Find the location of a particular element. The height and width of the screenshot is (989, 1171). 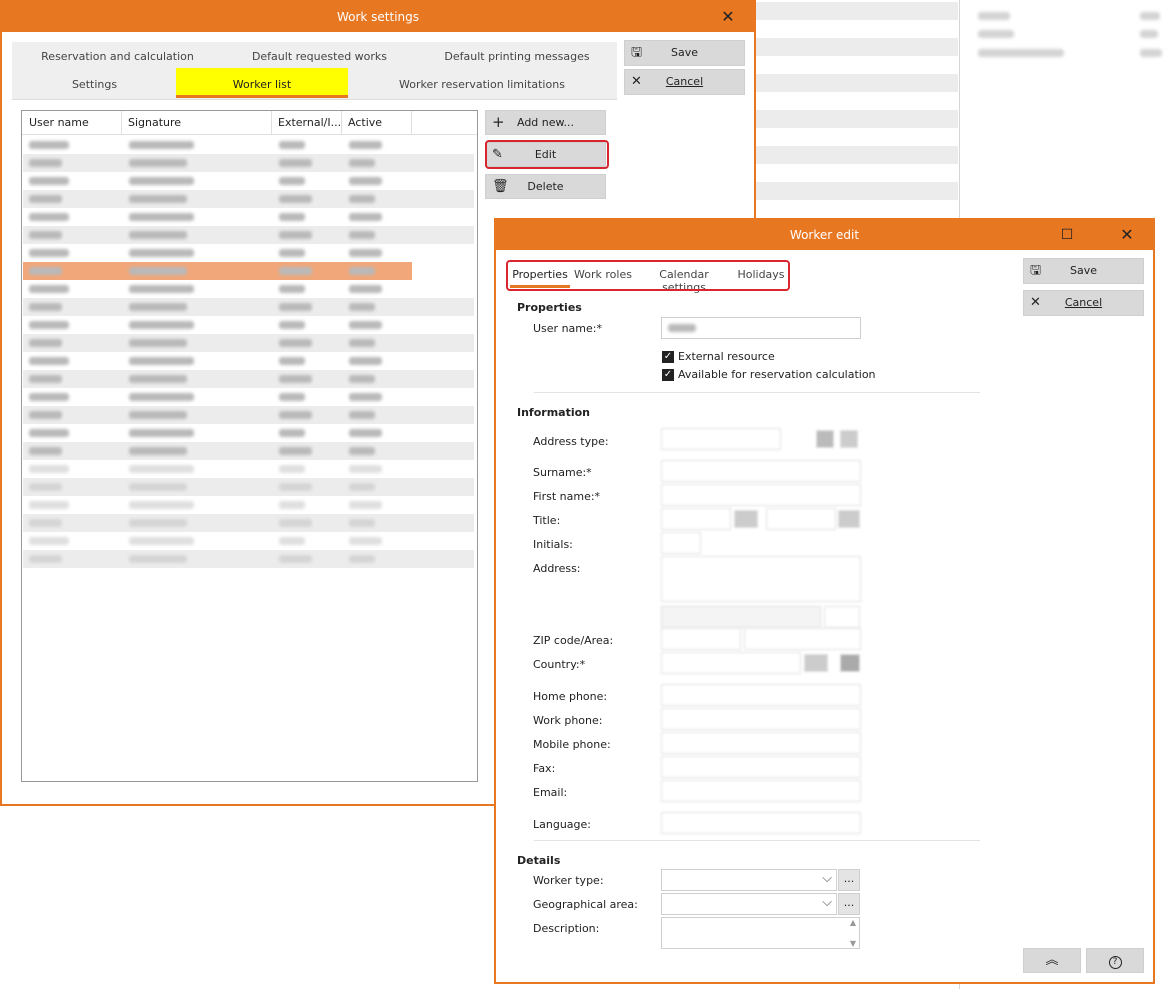

mobile-phone-input is located at coordinates (761, 743).